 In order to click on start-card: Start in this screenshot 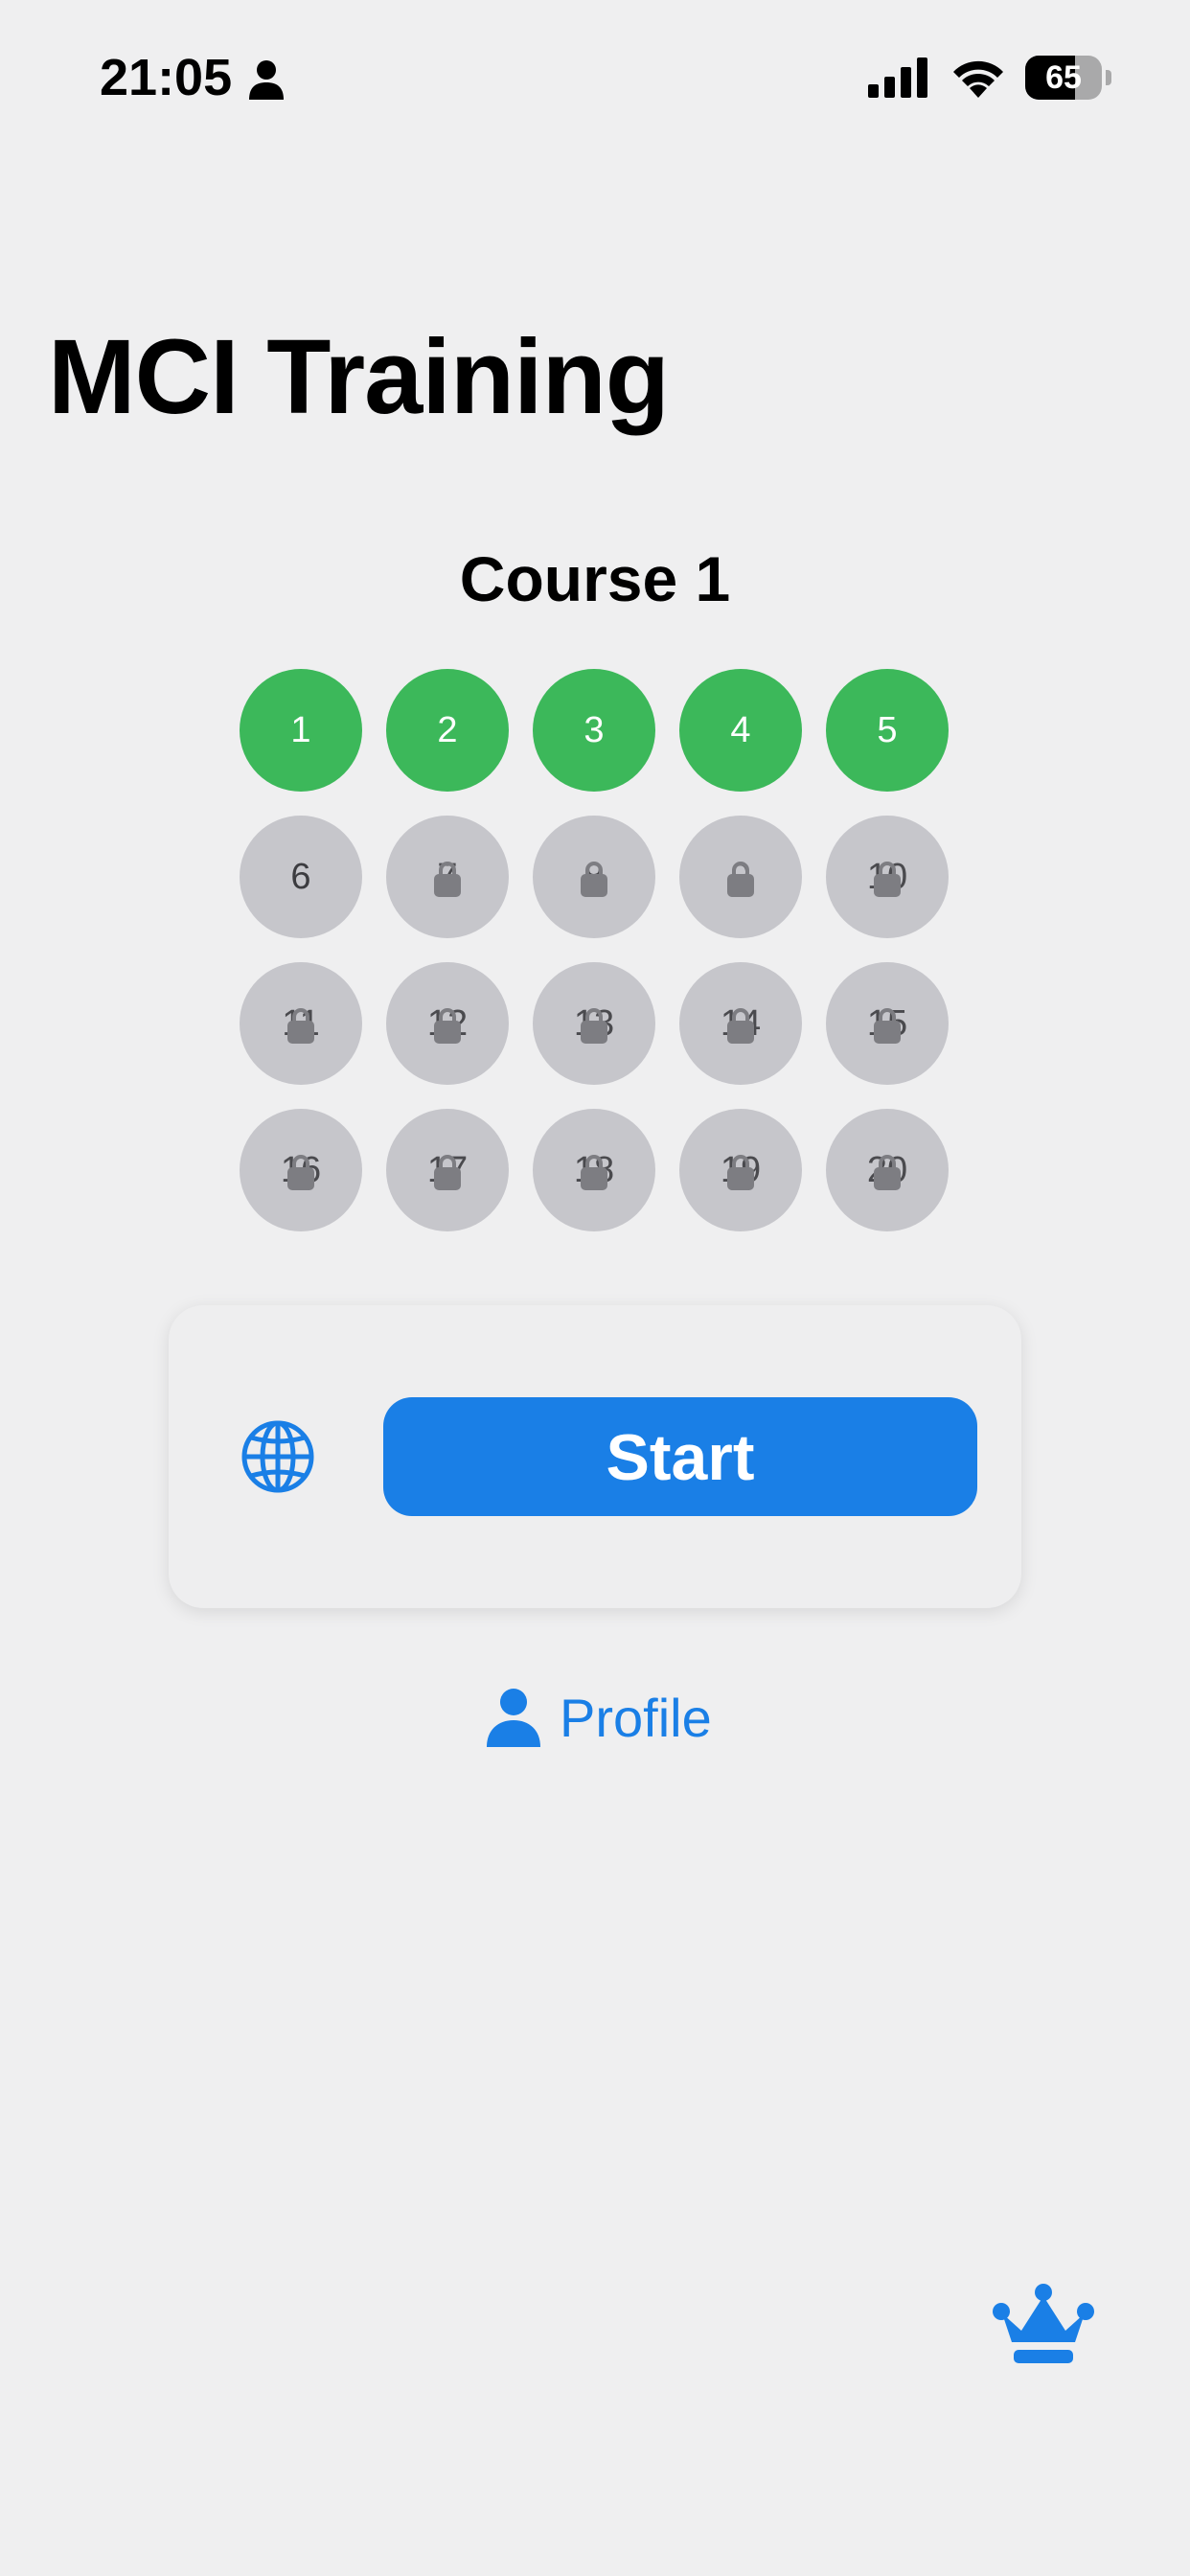, I will do `click(595, 1456)`.